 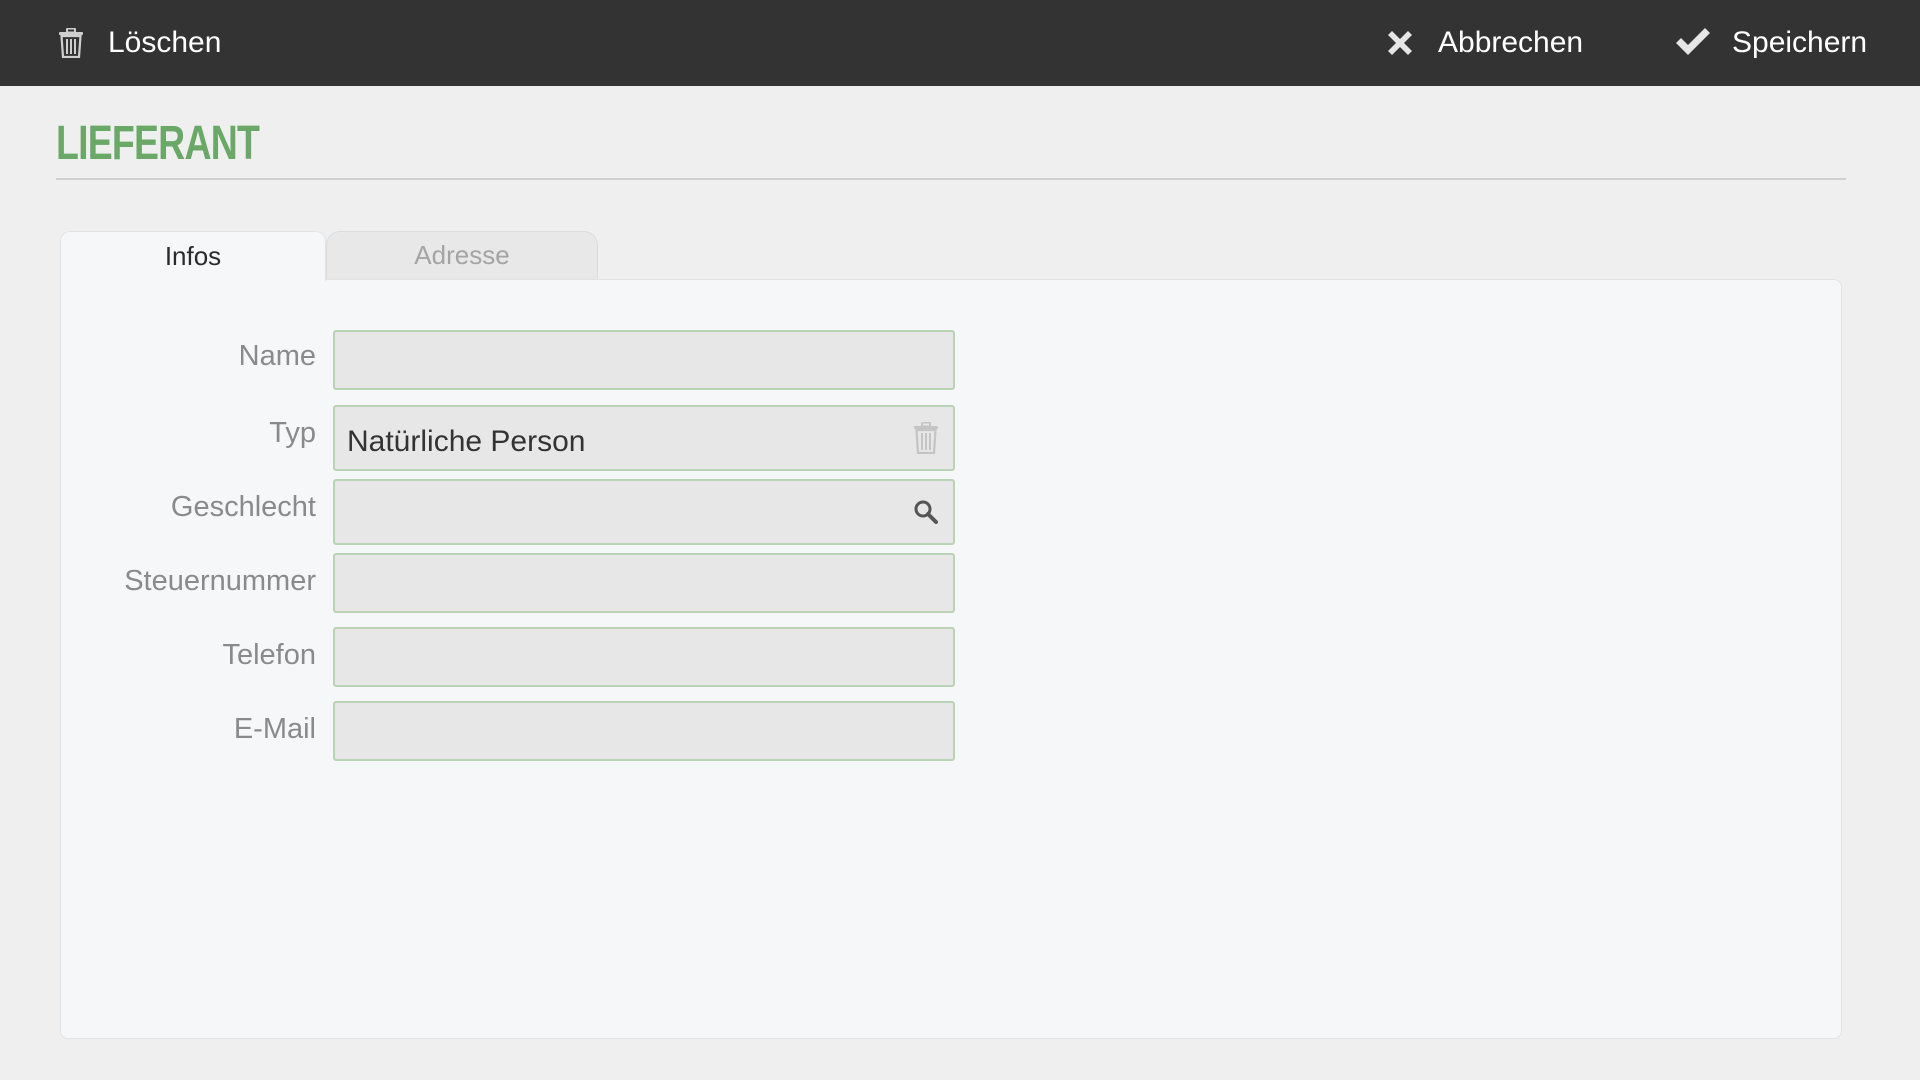 I want to click on tab-infos-label: Infos, so click(x=193, y=256).